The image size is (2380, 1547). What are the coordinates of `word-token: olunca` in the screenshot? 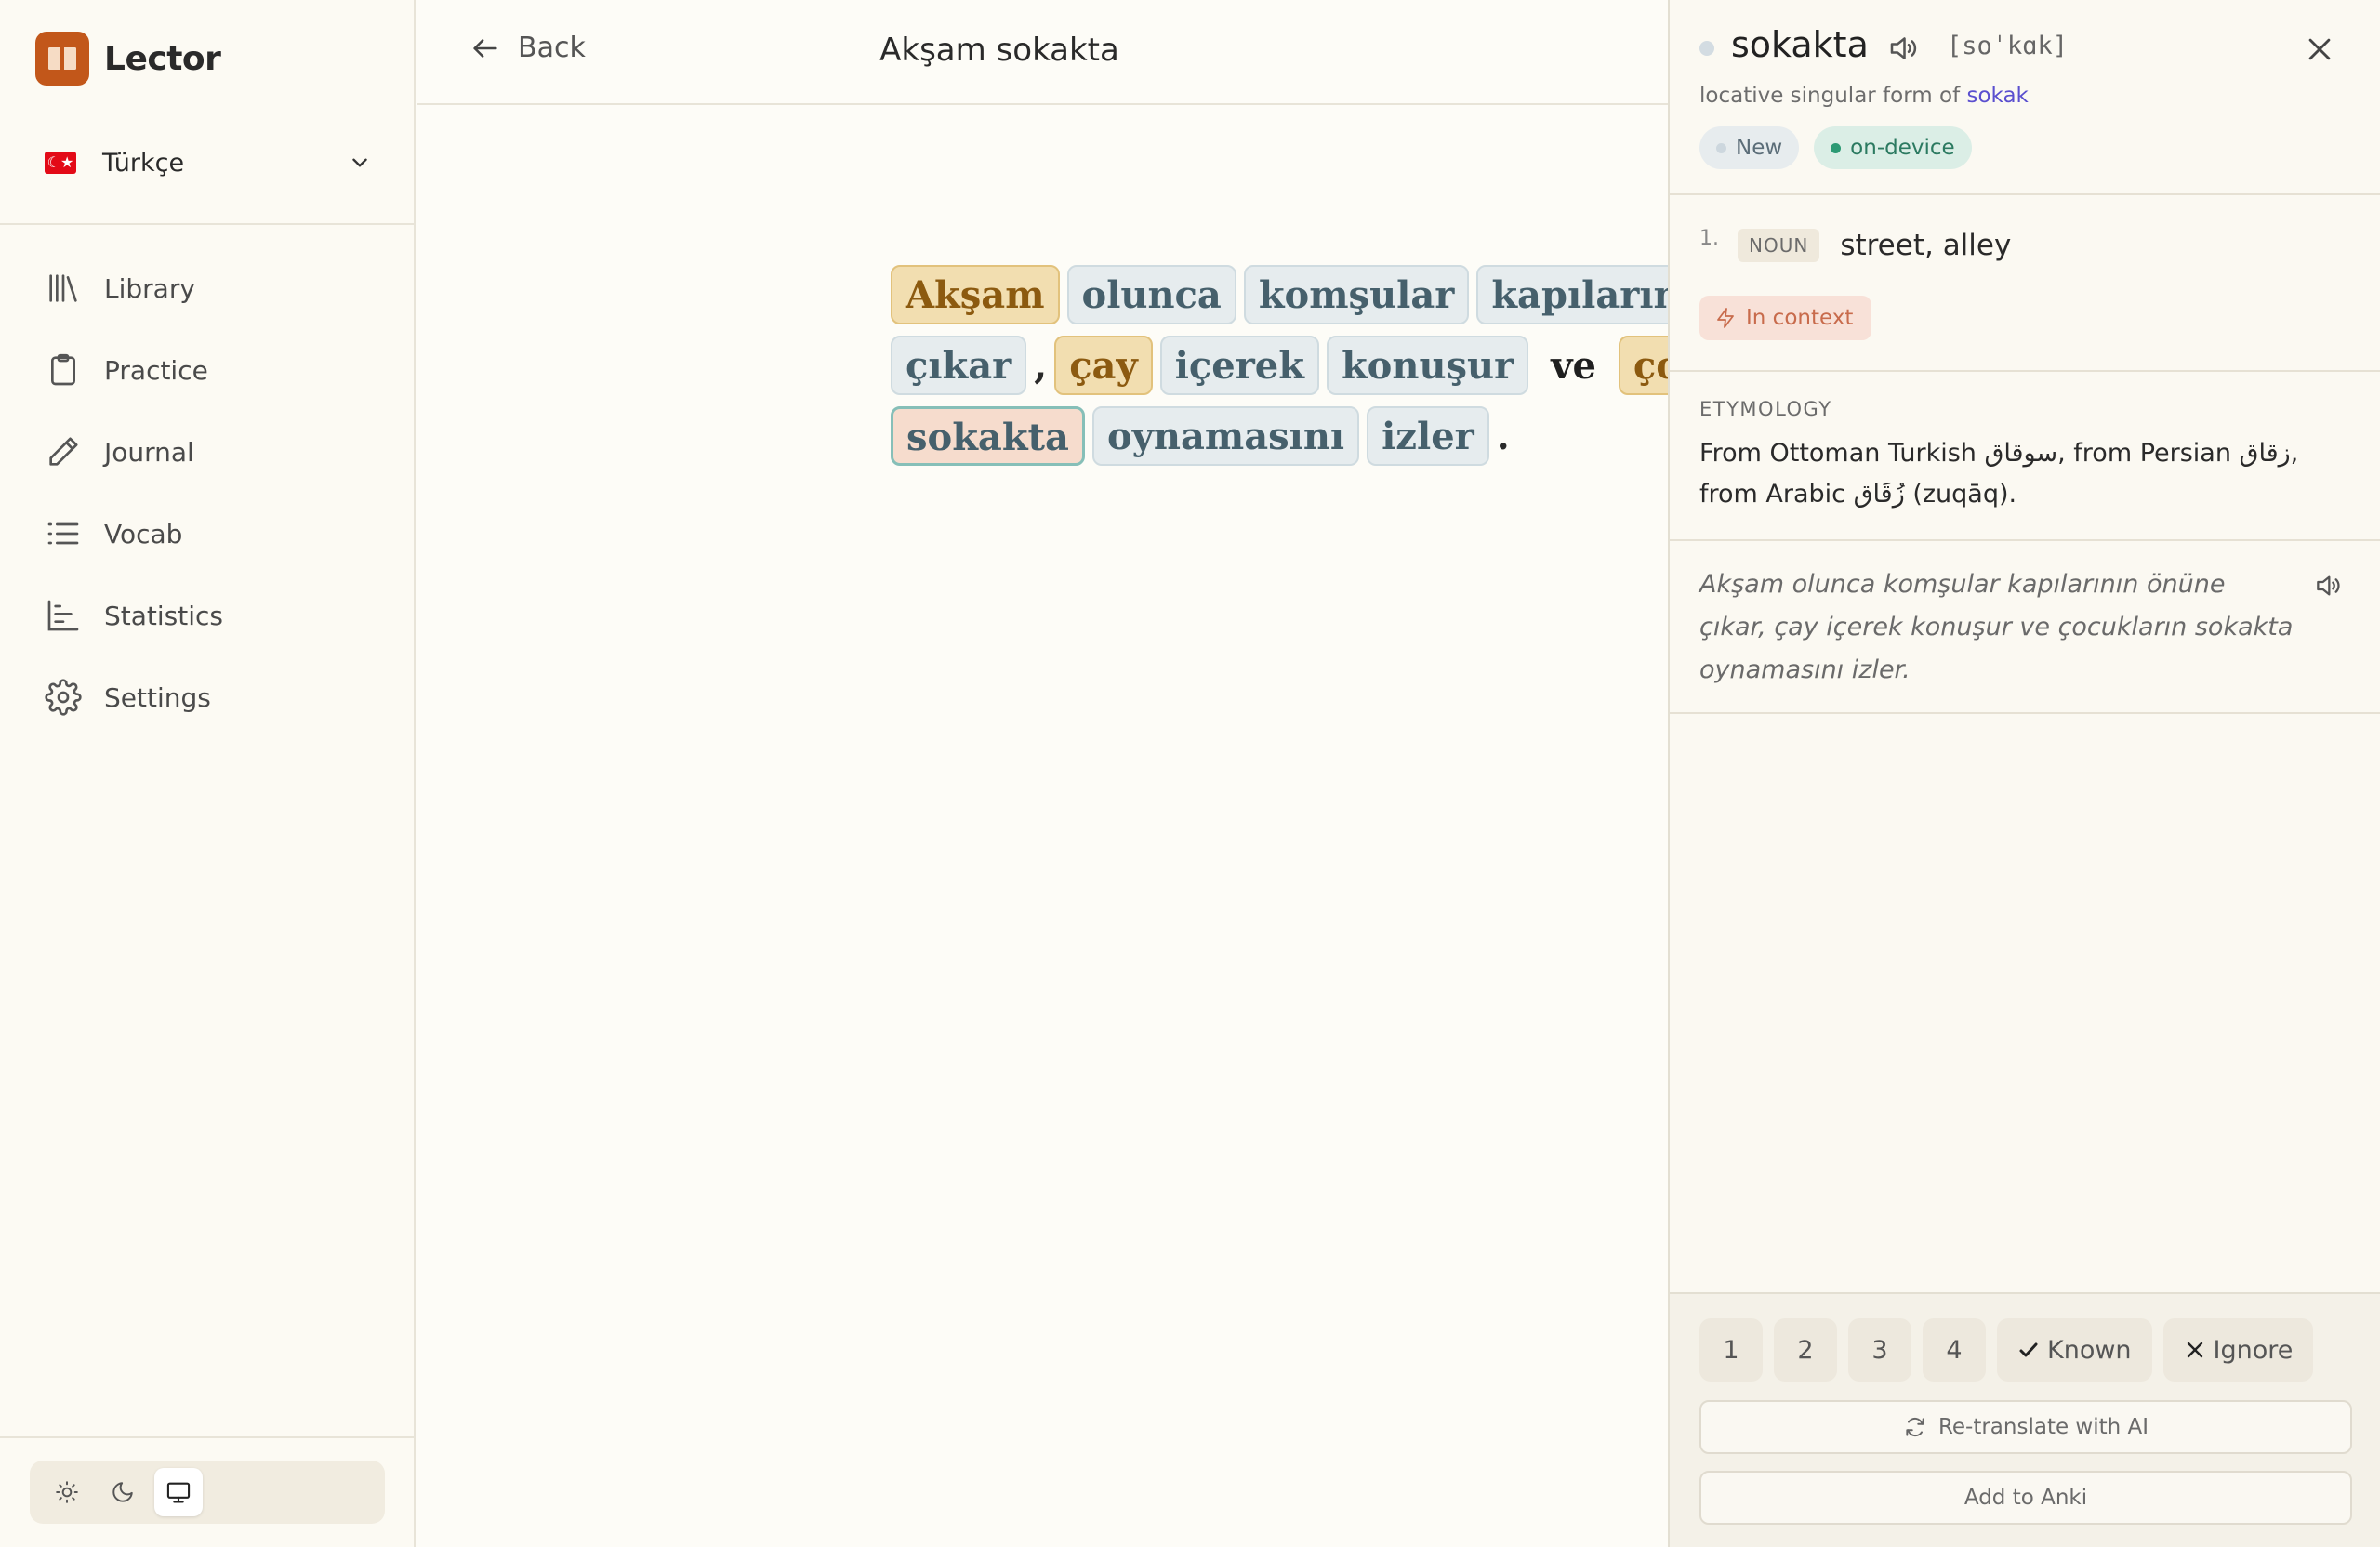 It's located at (1151, 294).